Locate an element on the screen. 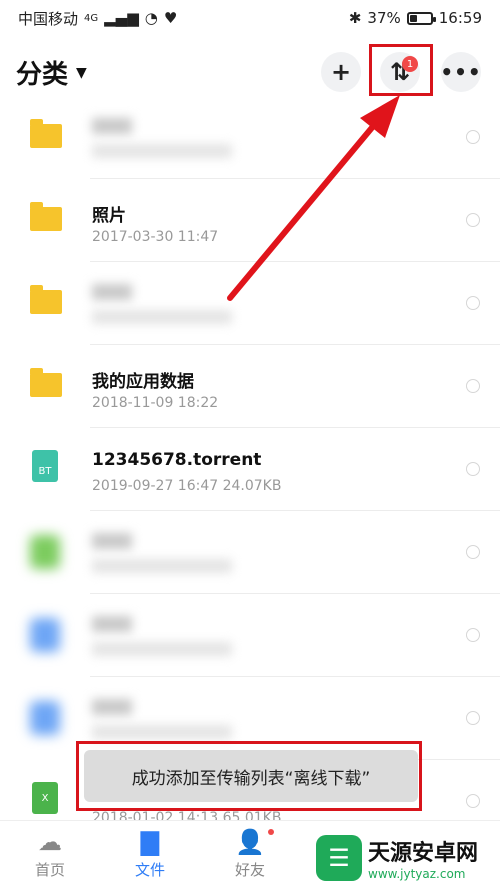  tab-0: ☁ 首页 is located at coordinates (50, 852).